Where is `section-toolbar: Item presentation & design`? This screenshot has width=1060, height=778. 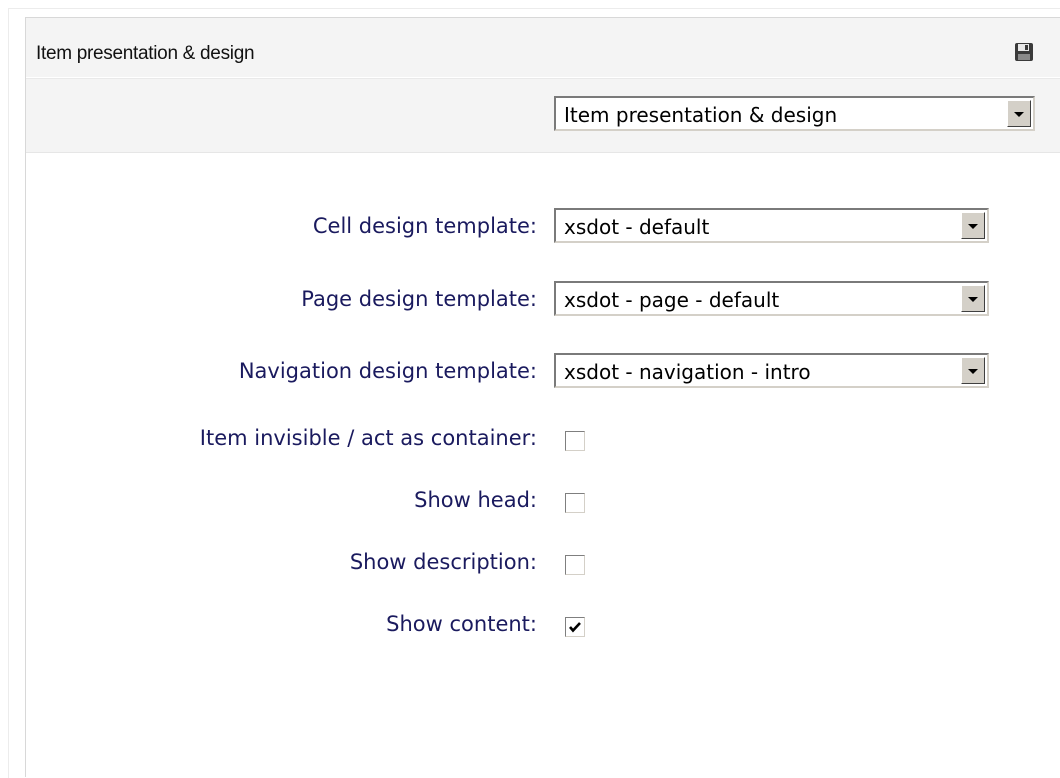 section-toolbar: Item presentation & design is located at coordinates (543, 115).